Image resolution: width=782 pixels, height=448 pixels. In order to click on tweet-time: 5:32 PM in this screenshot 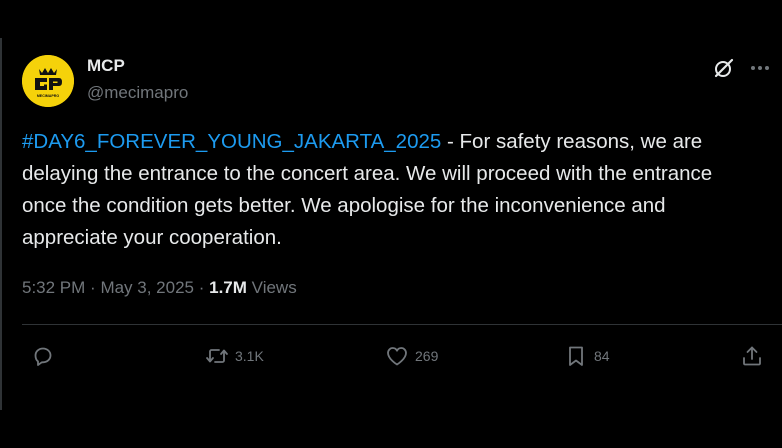, I will do `click(53, 287)`.